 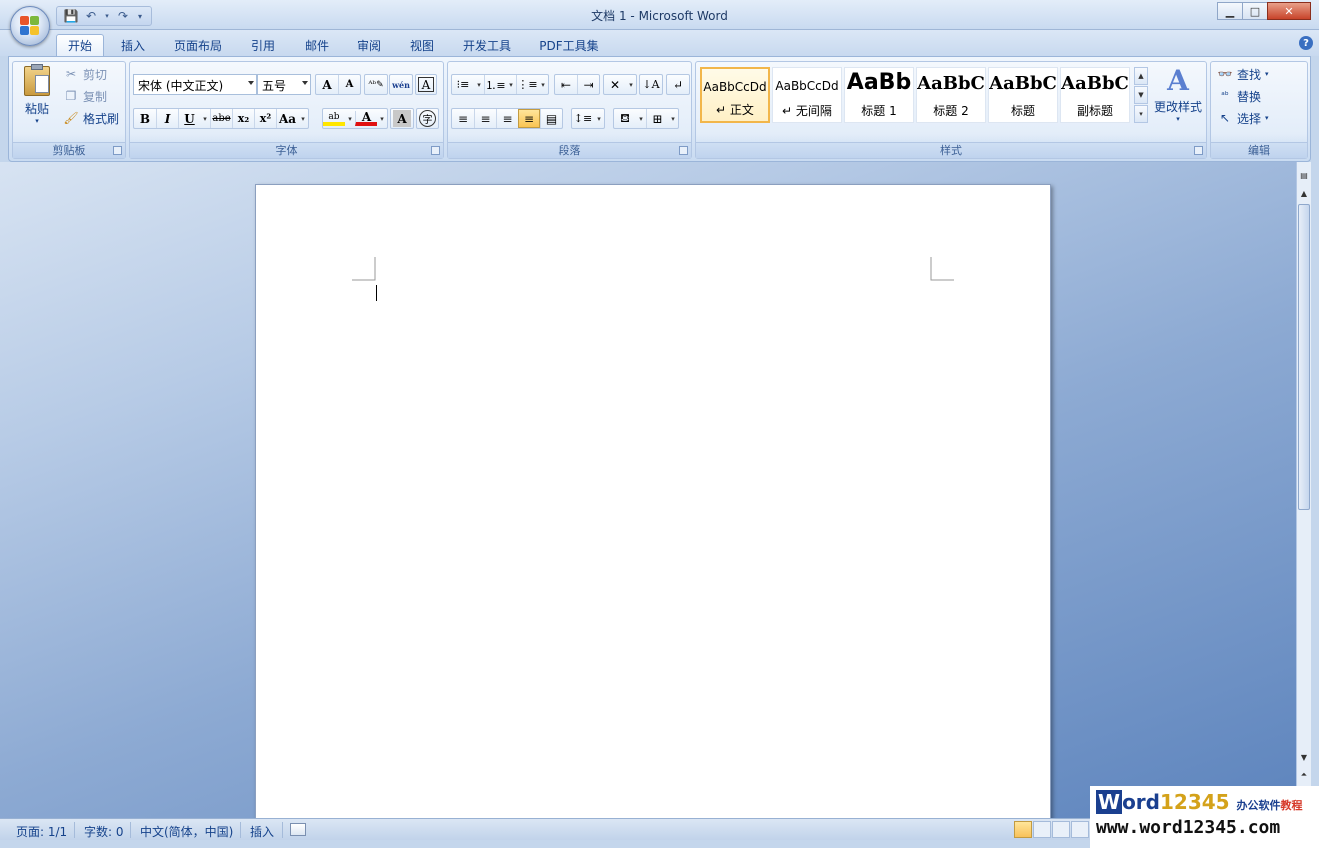 What do you see at coordinates (145, 118) in the screenshot?
I see `bold-button: B` at bounding box center [145, 118].